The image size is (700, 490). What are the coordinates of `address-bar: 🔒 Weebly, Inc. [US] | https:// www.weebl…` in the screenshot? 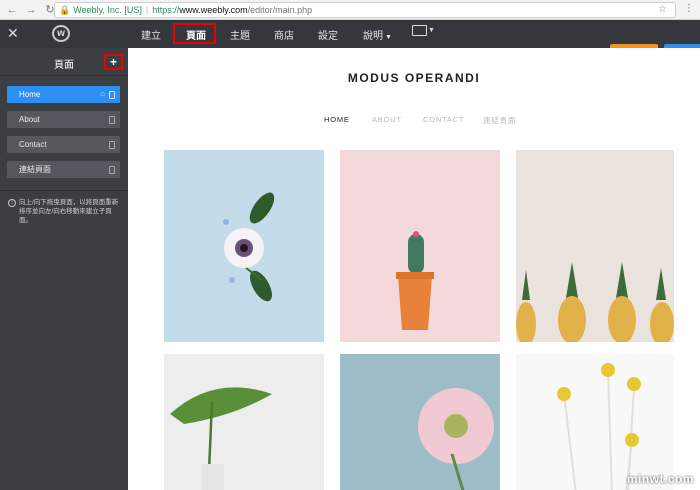 It's located at (365, 10).